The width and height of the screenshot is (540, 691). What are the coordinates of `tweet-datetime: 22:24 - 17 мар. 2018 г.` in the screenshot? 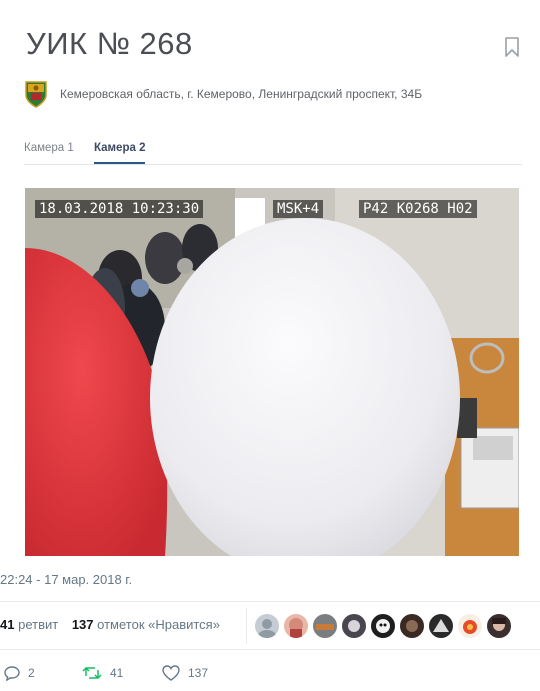 It's located at (66, 579).